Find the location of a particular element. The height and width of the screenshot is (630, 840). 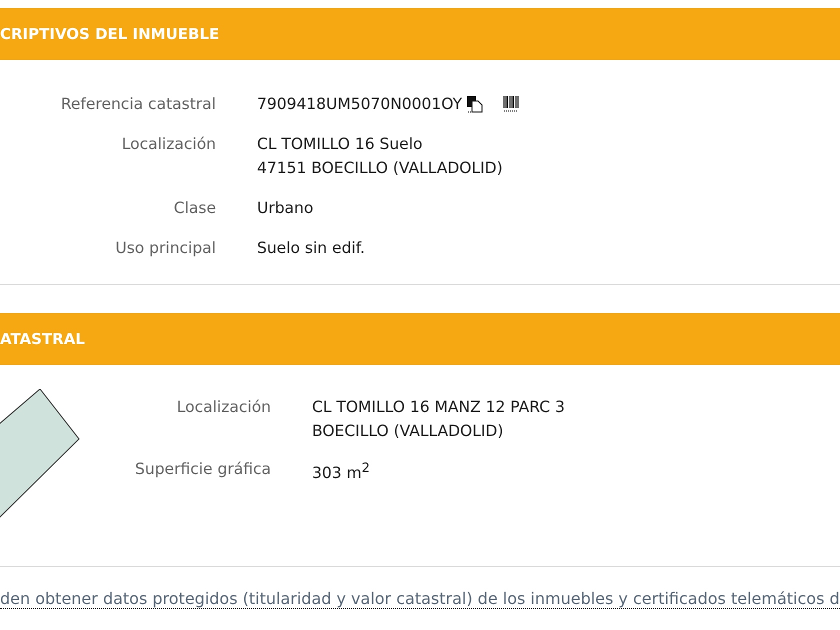

field-value: BOECILLO (VALLADOLID) is located at coordinates (408, 431).